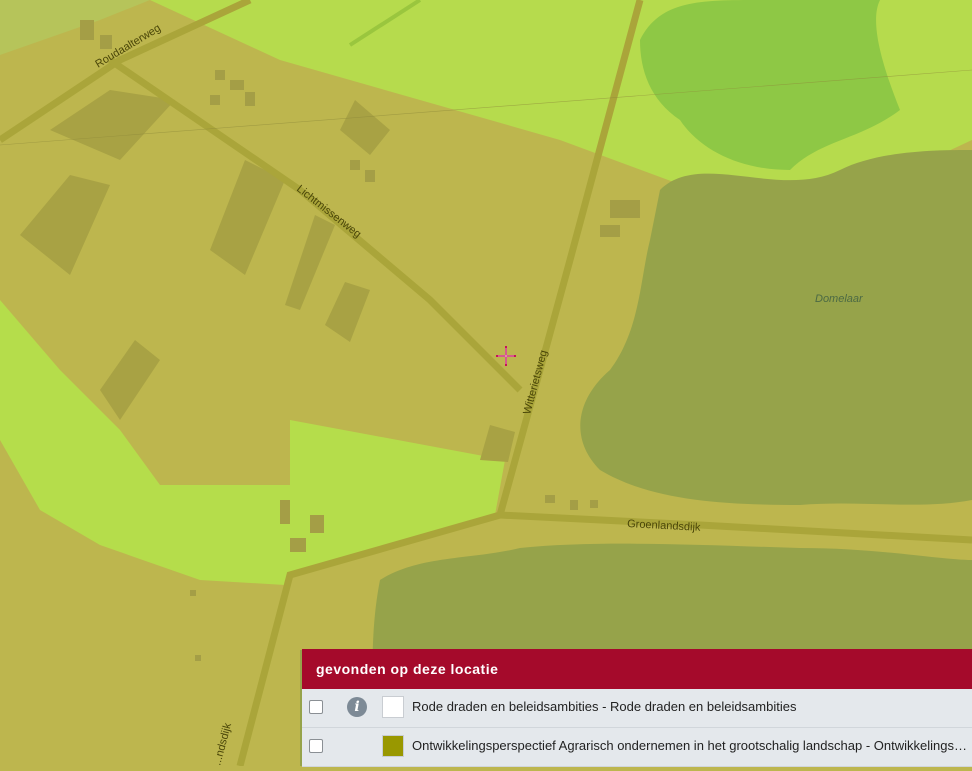 The image size is (972, 771). What do you see at coordinates (357, 707) in the screenshot?
I see `info-icon: i` at bounding box center [357, 707].